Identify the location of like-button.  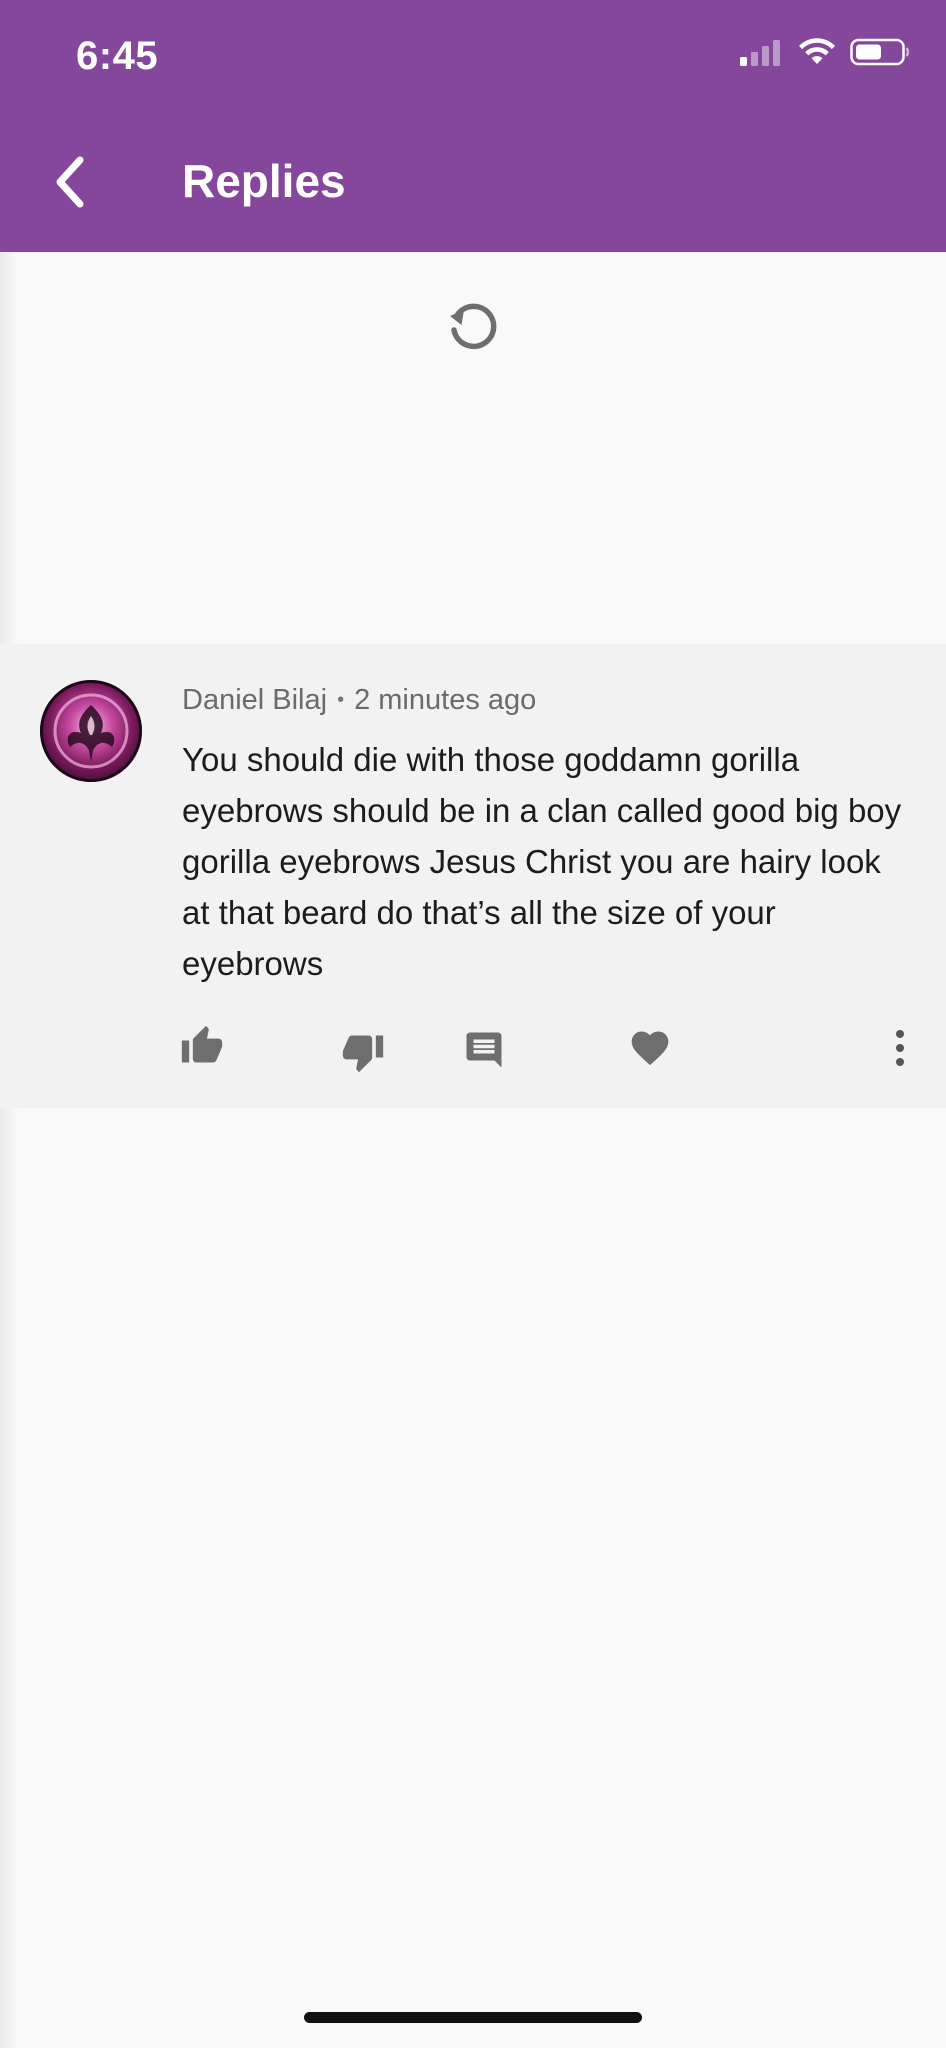
(202, 1046).